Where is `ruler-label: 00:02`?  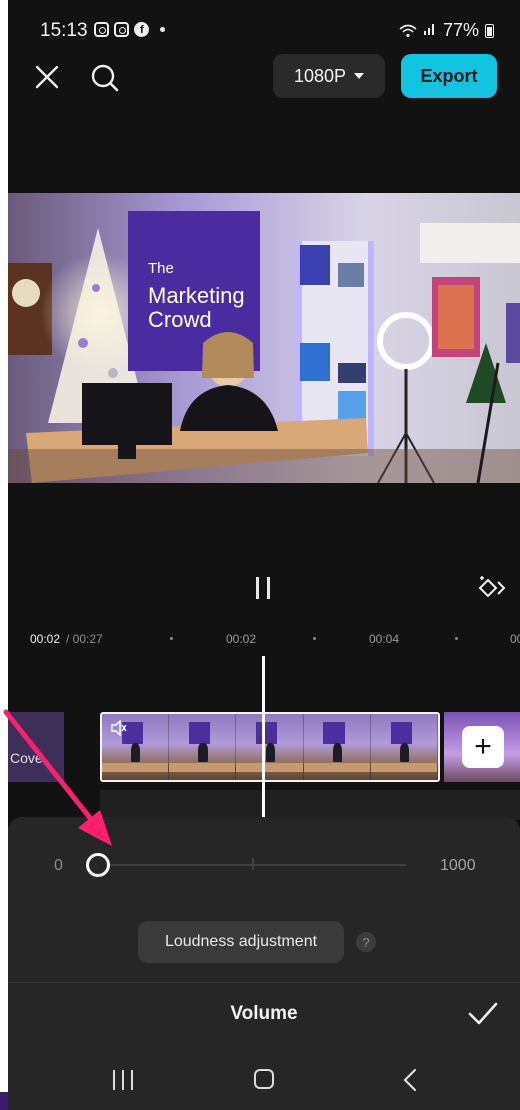
ruler-label: 00:02 is located at coordinates (241, 639).